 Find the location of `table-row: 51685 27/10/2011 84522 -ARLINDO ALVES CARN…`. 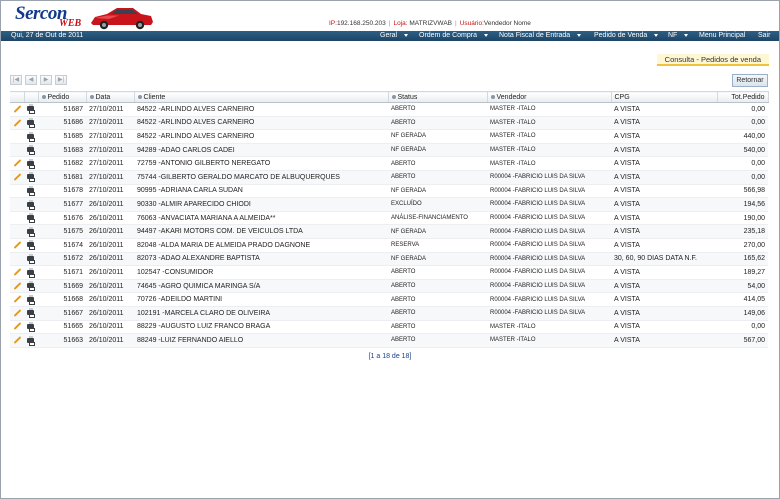

table-row: 51685 27/10/2011 84522 -ARLINDO ALVES CARN… is located at coordinates (389, 136).